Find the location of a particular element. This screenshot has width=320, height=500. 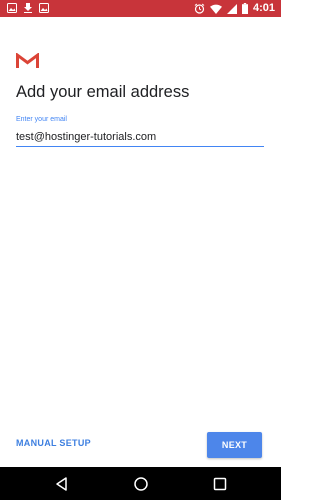

navigation-bar is located at coordinates (140, 483).